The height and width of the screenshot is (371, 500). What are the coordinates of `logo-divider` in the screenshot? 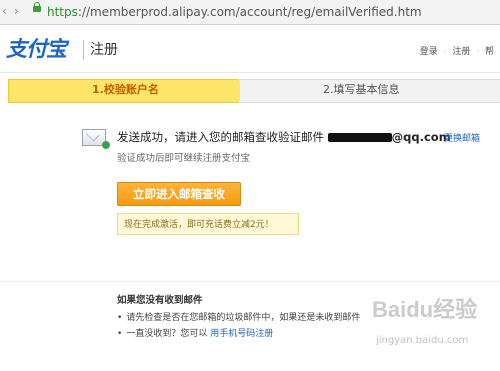 It's located at (83, 50).